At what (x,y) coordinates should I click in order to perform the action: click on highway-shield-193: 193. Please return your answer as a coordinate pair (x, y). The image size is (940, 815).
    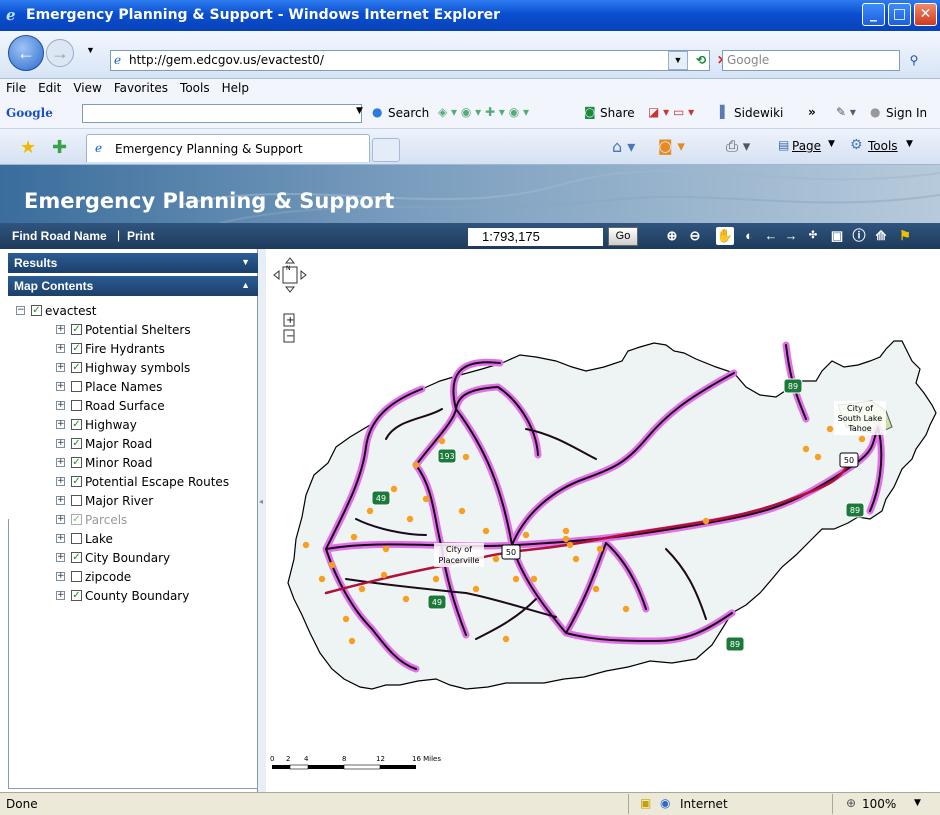
    Looking at the image, I should click on (447, 456).